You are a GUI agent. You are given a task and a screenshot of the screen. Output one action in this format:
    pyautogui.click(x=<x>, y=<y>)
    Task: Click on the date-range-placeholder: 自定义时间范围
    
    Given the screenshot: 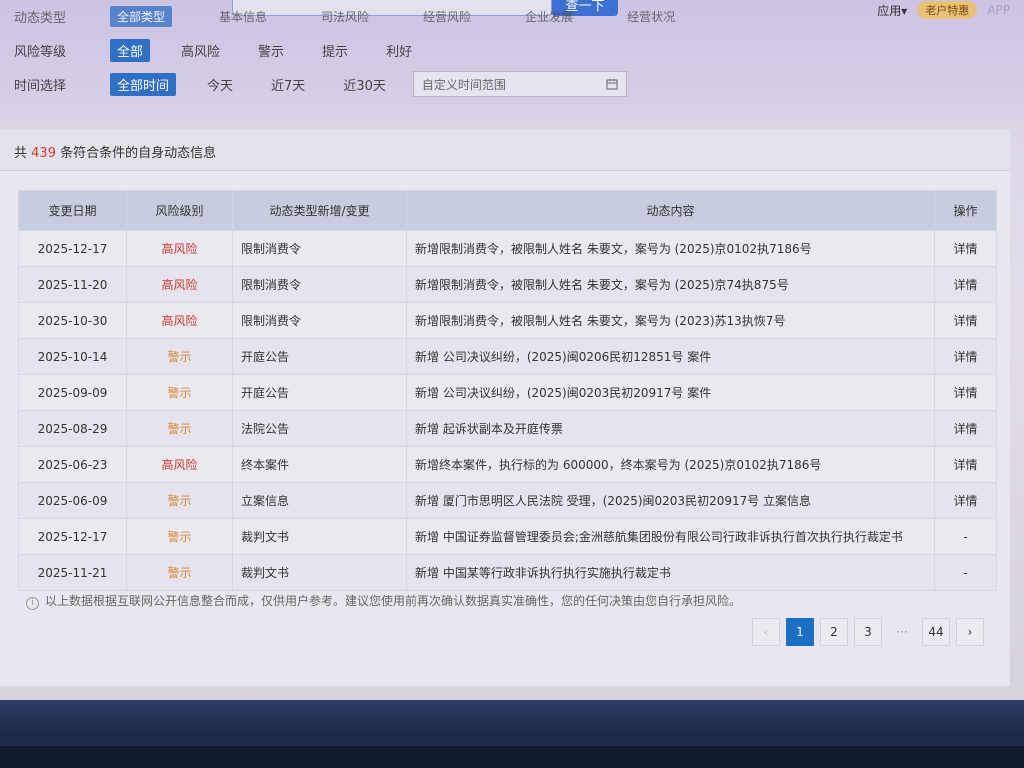 What is the action you would take?
    pyautogui.click(x=463, y=84)
    